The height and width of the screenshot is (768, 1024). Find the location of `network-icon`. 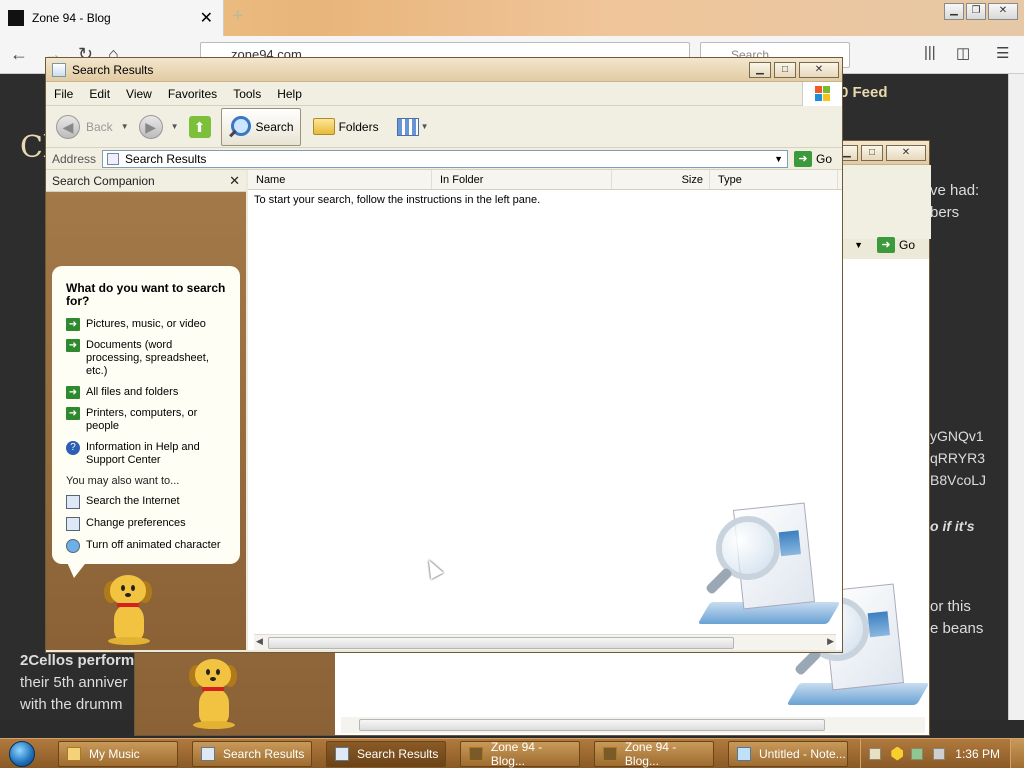

network-icon is located at coordinates (917, 753).